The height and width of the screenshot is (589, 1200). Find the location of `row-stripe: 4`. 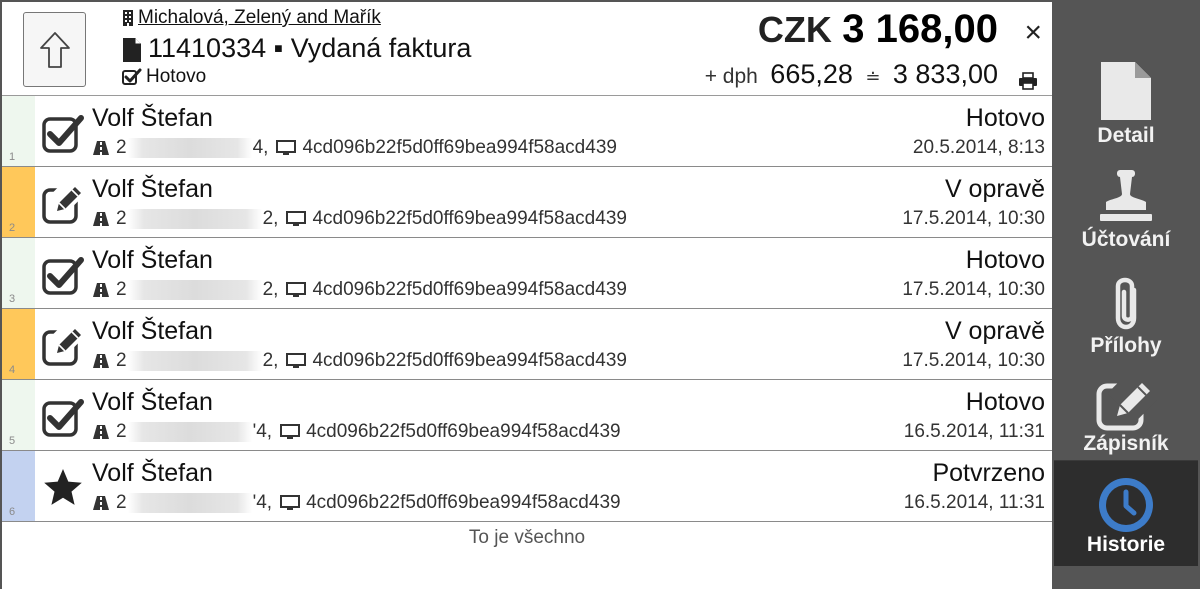

row-stripe: 4 is located at coordinates (18, 344).